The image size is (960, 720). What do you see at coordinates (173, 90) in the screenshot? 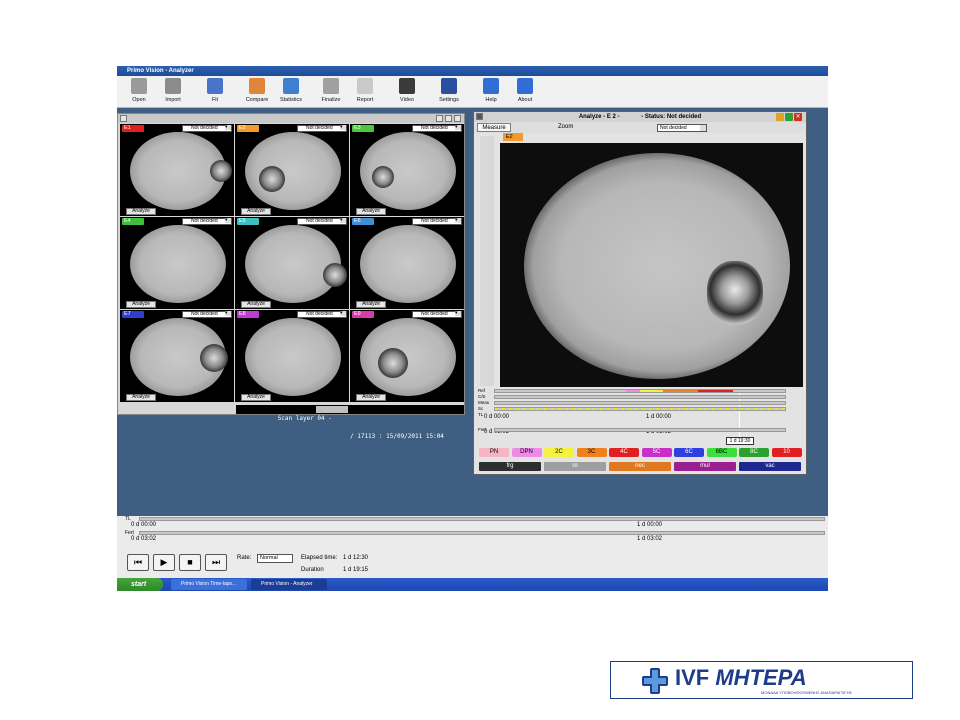
I see `import-button: Import` at bounding box center [173, 90].